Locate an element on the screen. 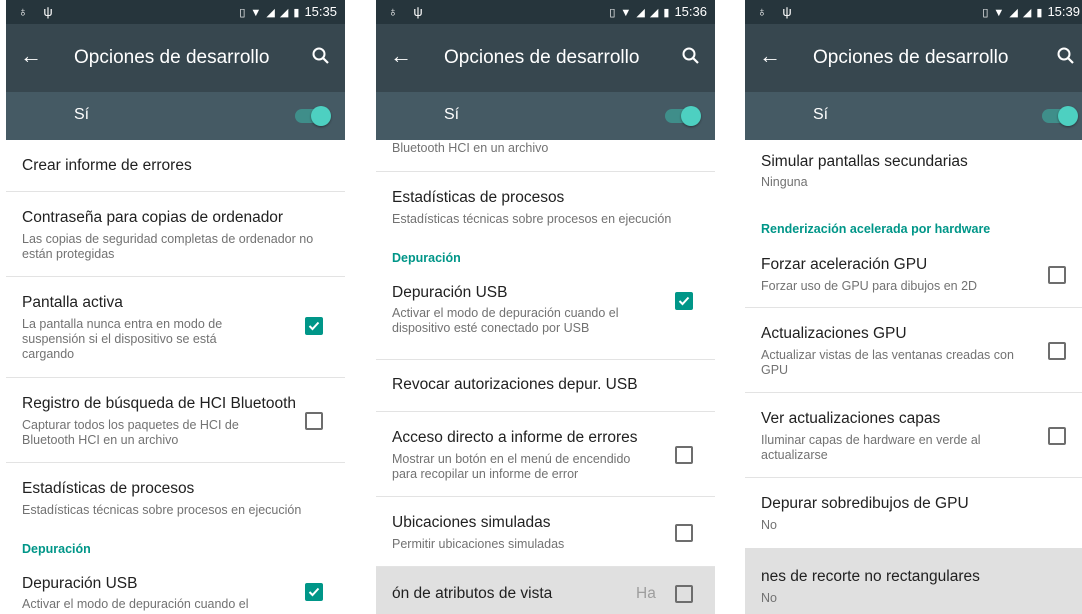 The width and height of the screenshot is (1082, 614). status-bar: ♁ ψ ▯ ▼ ◢ ◢ ▮ 15:39 is located at coordinates (913, 12).